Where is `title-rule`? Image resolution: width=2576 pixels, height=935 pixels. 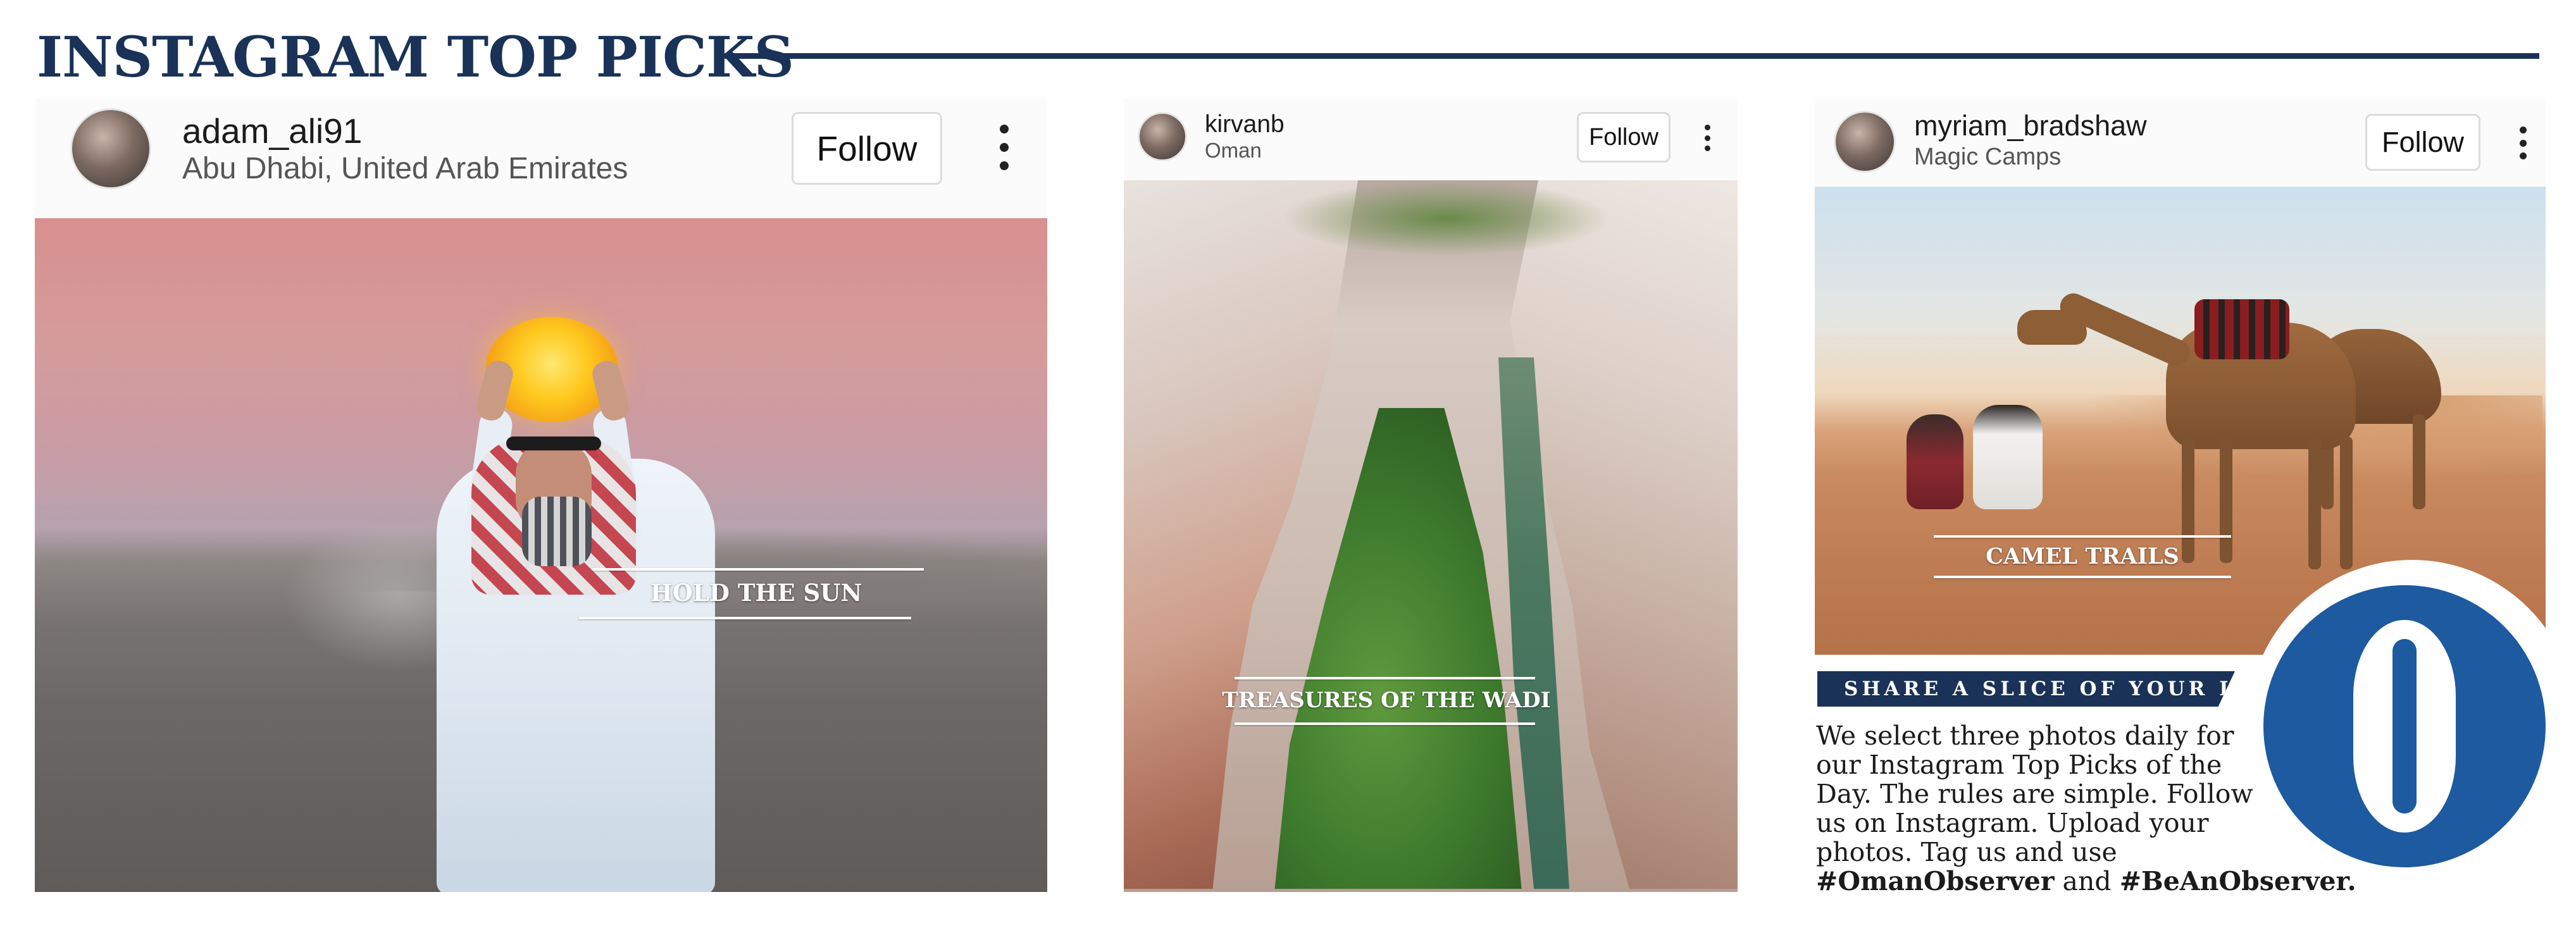 title-rule is located at coordinates (1632, 56).